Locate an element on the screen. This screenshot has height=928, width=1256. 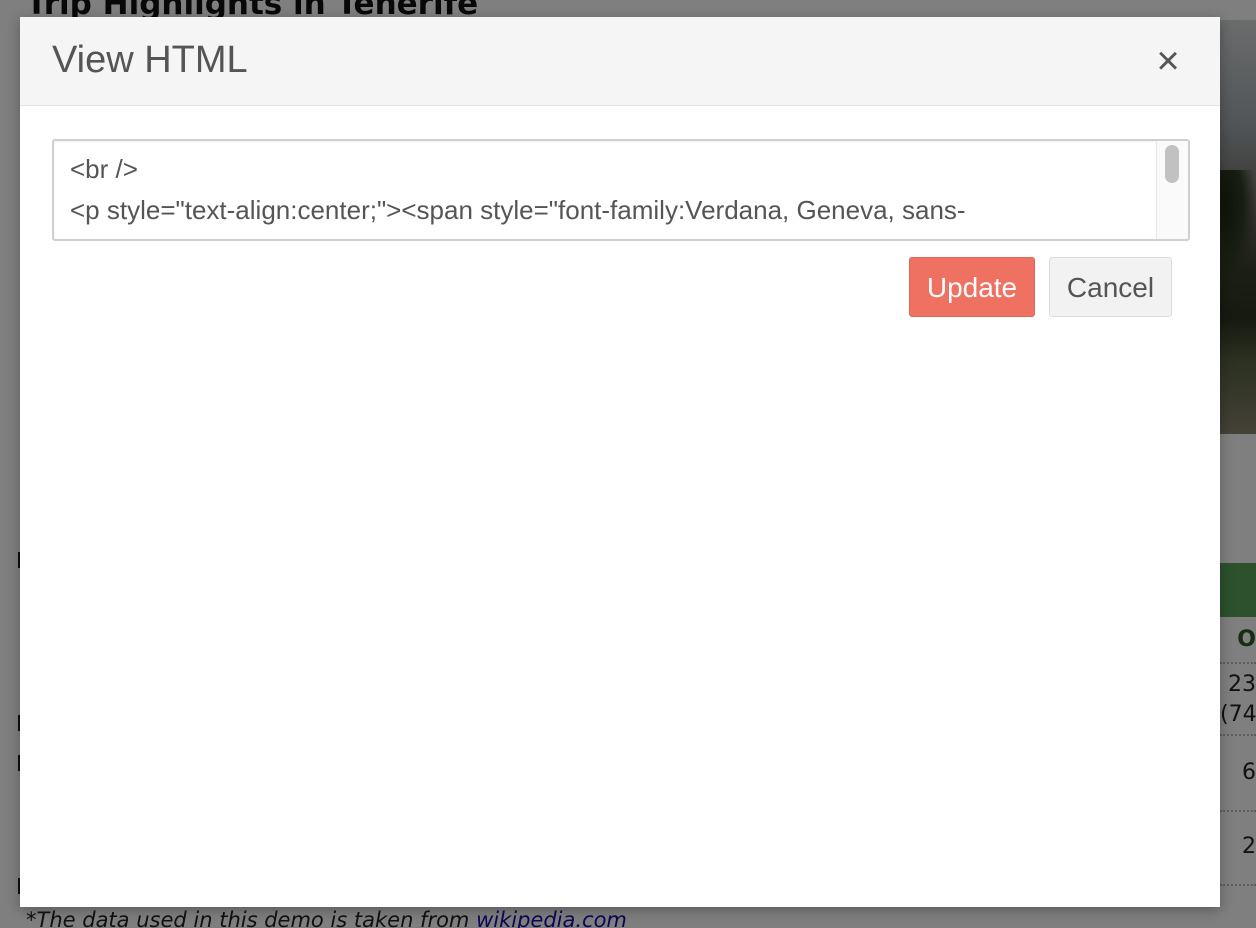
scrollbar-thumb is located at coordinates (1172, 164).